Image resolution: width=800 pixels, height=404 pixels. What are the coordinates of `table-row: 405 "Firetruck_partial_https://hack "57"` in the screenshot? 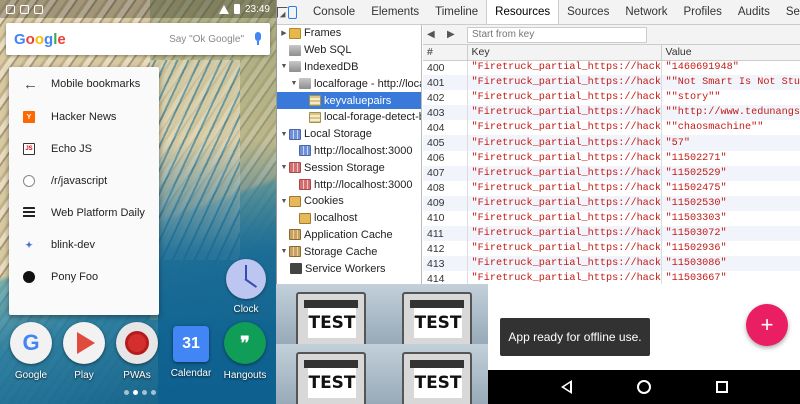 It's located at (611, 143).